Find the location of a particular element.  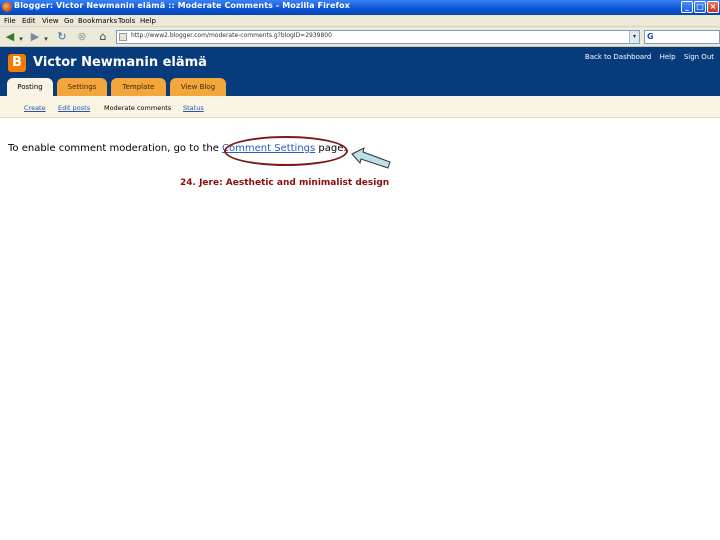

reload-icon: ↻ is located at coordinates (62, 37).